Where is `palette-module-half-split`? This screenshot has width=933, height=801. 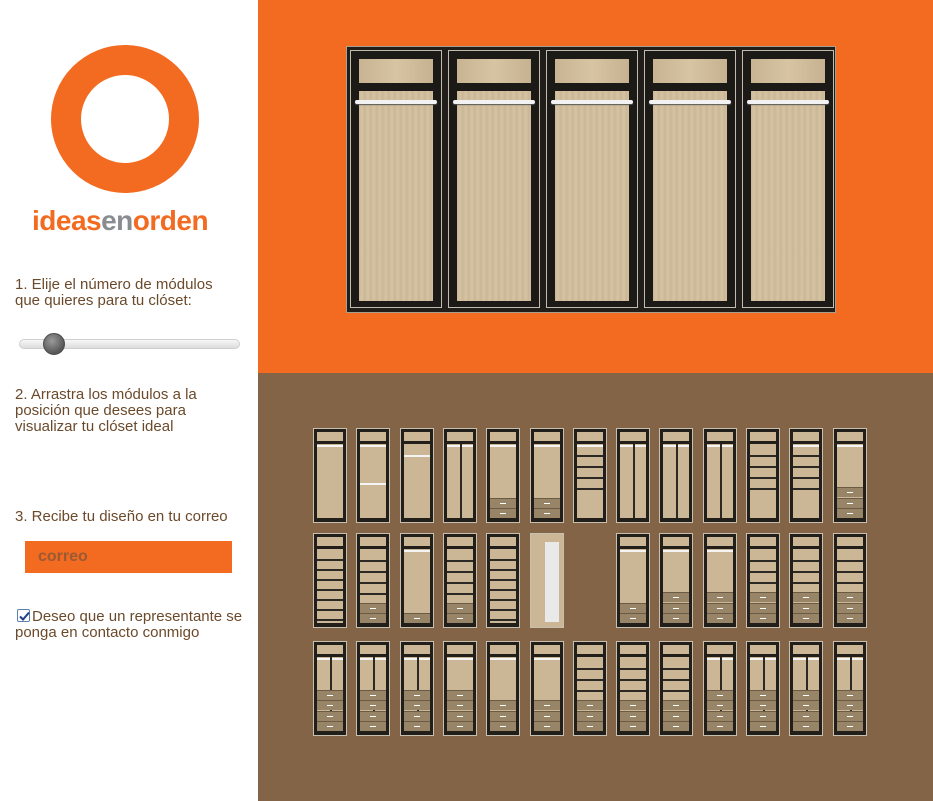 palette-module-half-split is located at coordinates (460, 475).